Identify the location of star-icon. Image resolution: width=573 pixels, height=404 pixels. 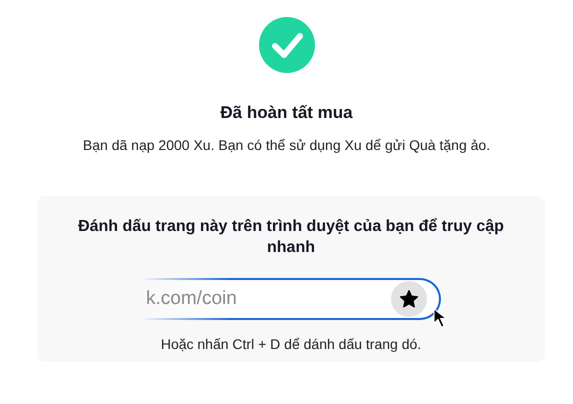
(409, 299).